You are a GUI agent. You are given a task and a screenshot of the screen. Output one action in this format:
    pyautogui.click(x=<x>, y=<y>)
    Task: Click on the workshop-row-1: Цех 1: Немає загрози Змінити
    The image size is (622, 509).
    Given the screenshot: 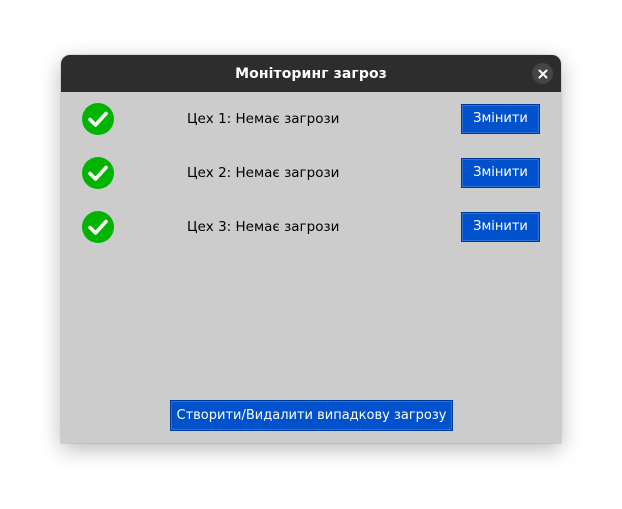 What is the action you would take?
    pyautogui.click(x=311, y=119)
    